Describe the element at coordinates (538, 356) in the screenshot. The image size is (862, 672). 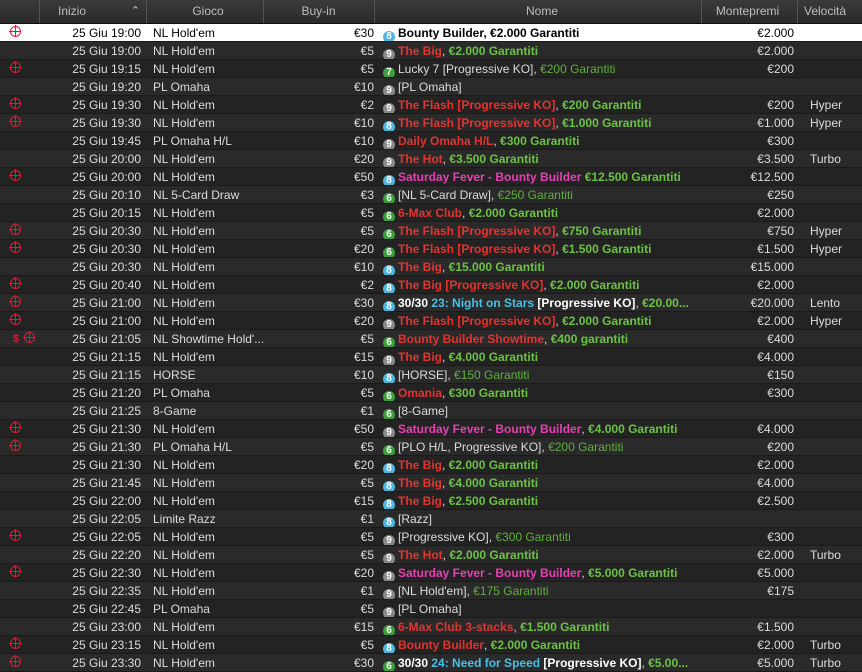
I see `tournament-name: 9 The Big, €4.000 Garantiti` at that location.